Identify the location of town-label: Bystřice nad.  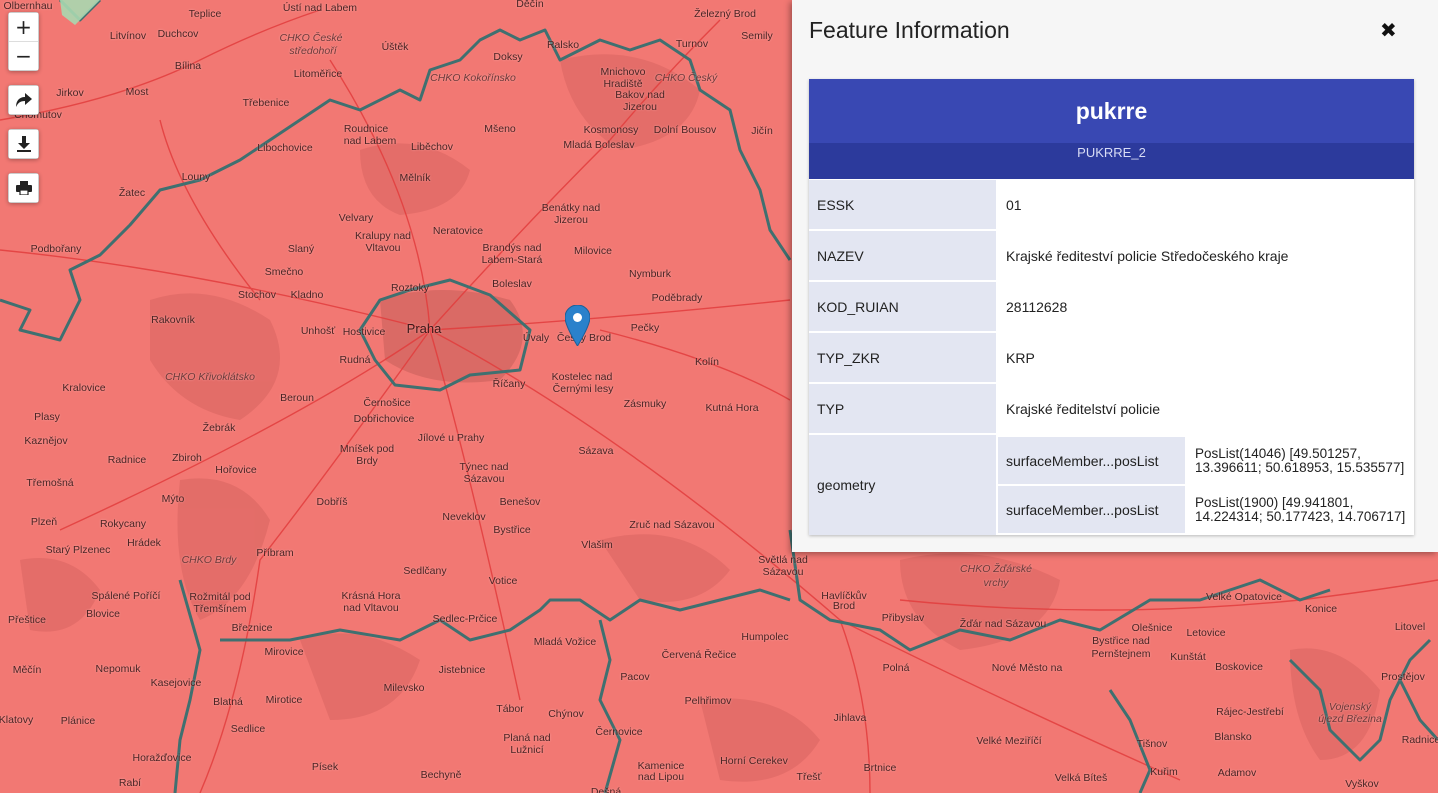
(1121, 641).